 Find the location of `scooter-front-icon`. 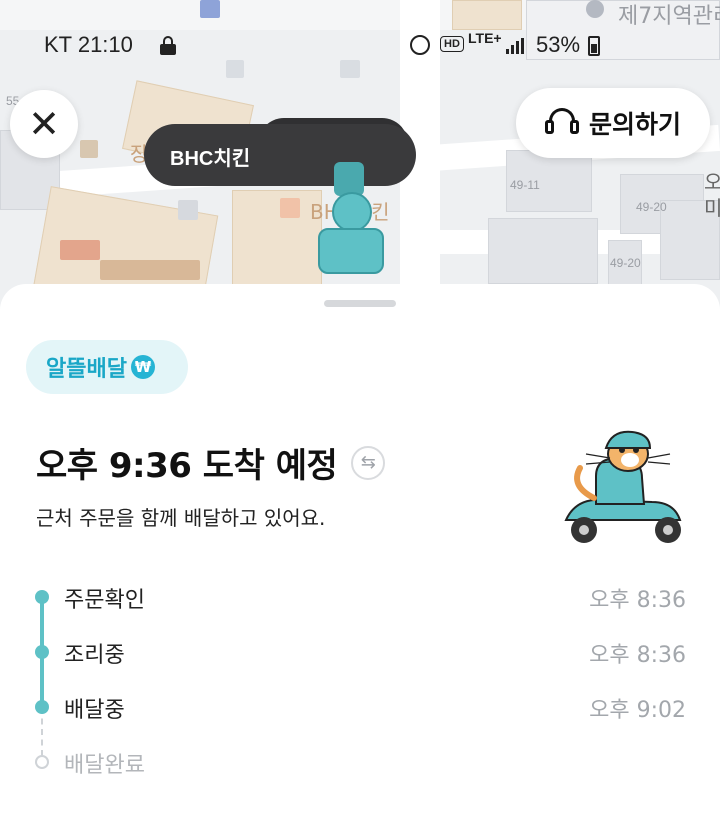

scooter-front-icon is located at coordinates (349, 179).